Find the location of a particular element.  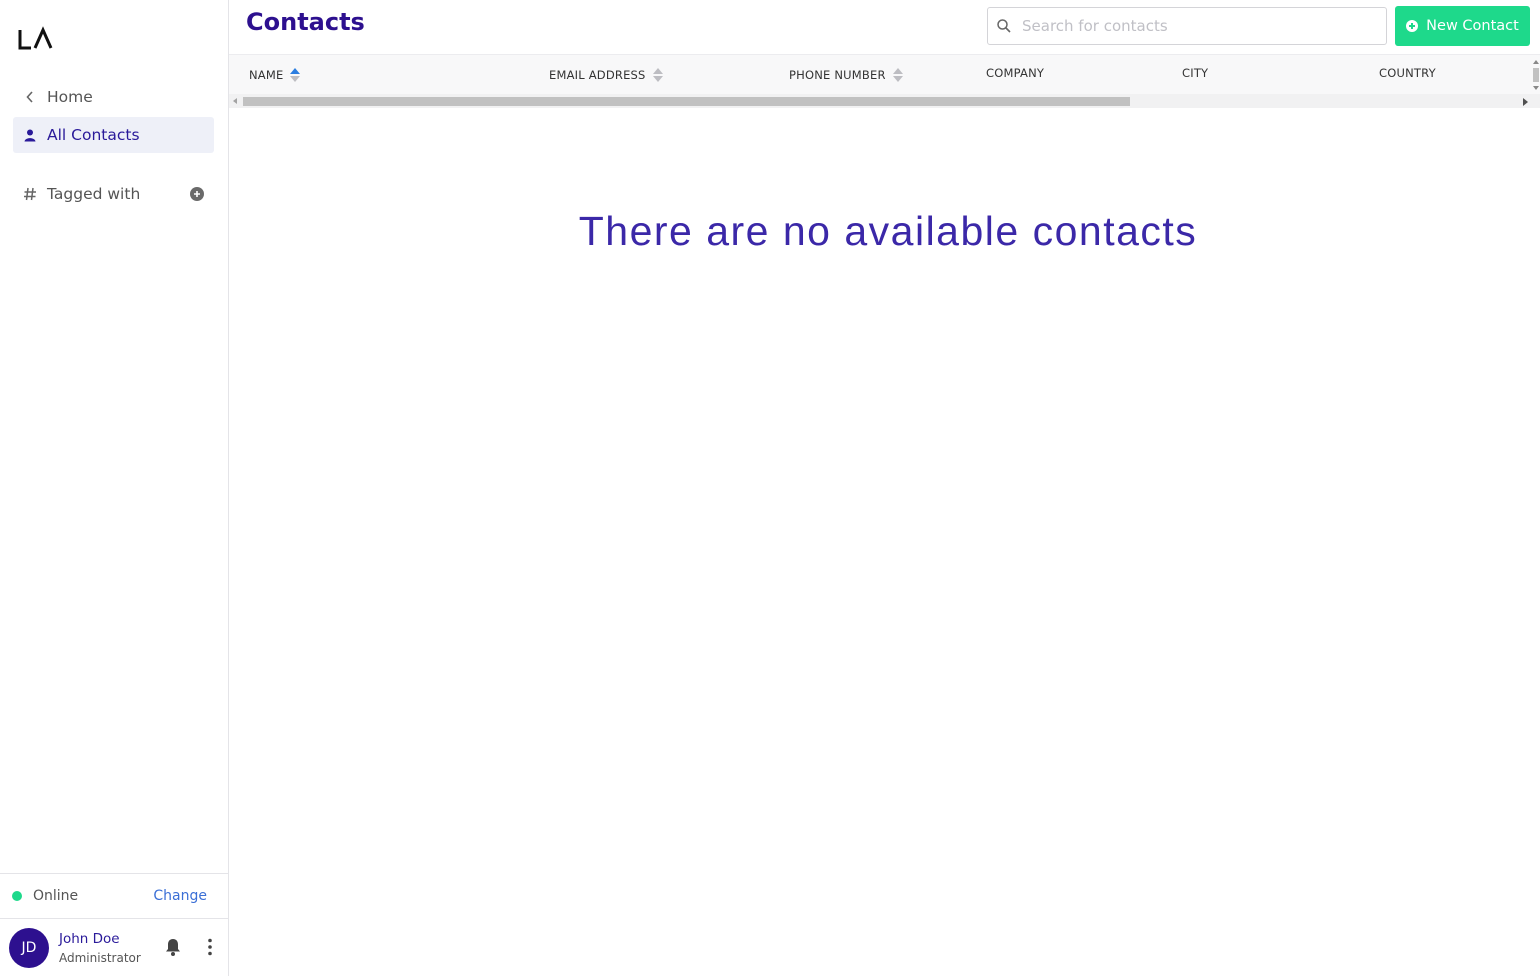

status-bar: Online Change is located at coordinates (114, 896).